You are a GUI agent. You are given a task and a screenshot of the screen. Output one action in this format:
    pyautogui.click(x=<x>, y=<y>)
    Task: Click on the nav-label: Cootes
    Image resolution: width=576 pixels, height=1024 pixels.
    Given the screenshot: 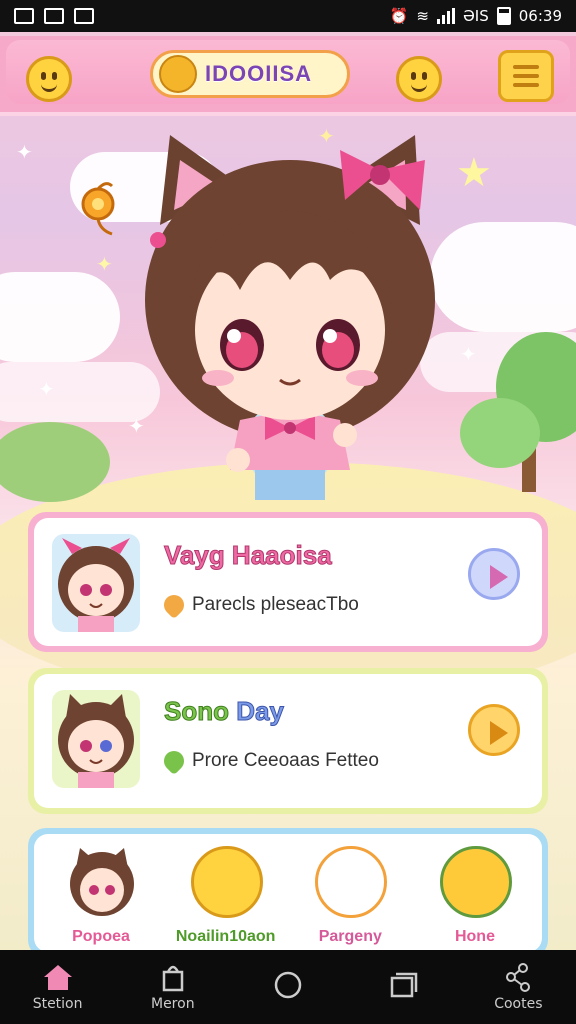 What is the action you would take?
    pyautogui.click(x=518, y=1004)
    